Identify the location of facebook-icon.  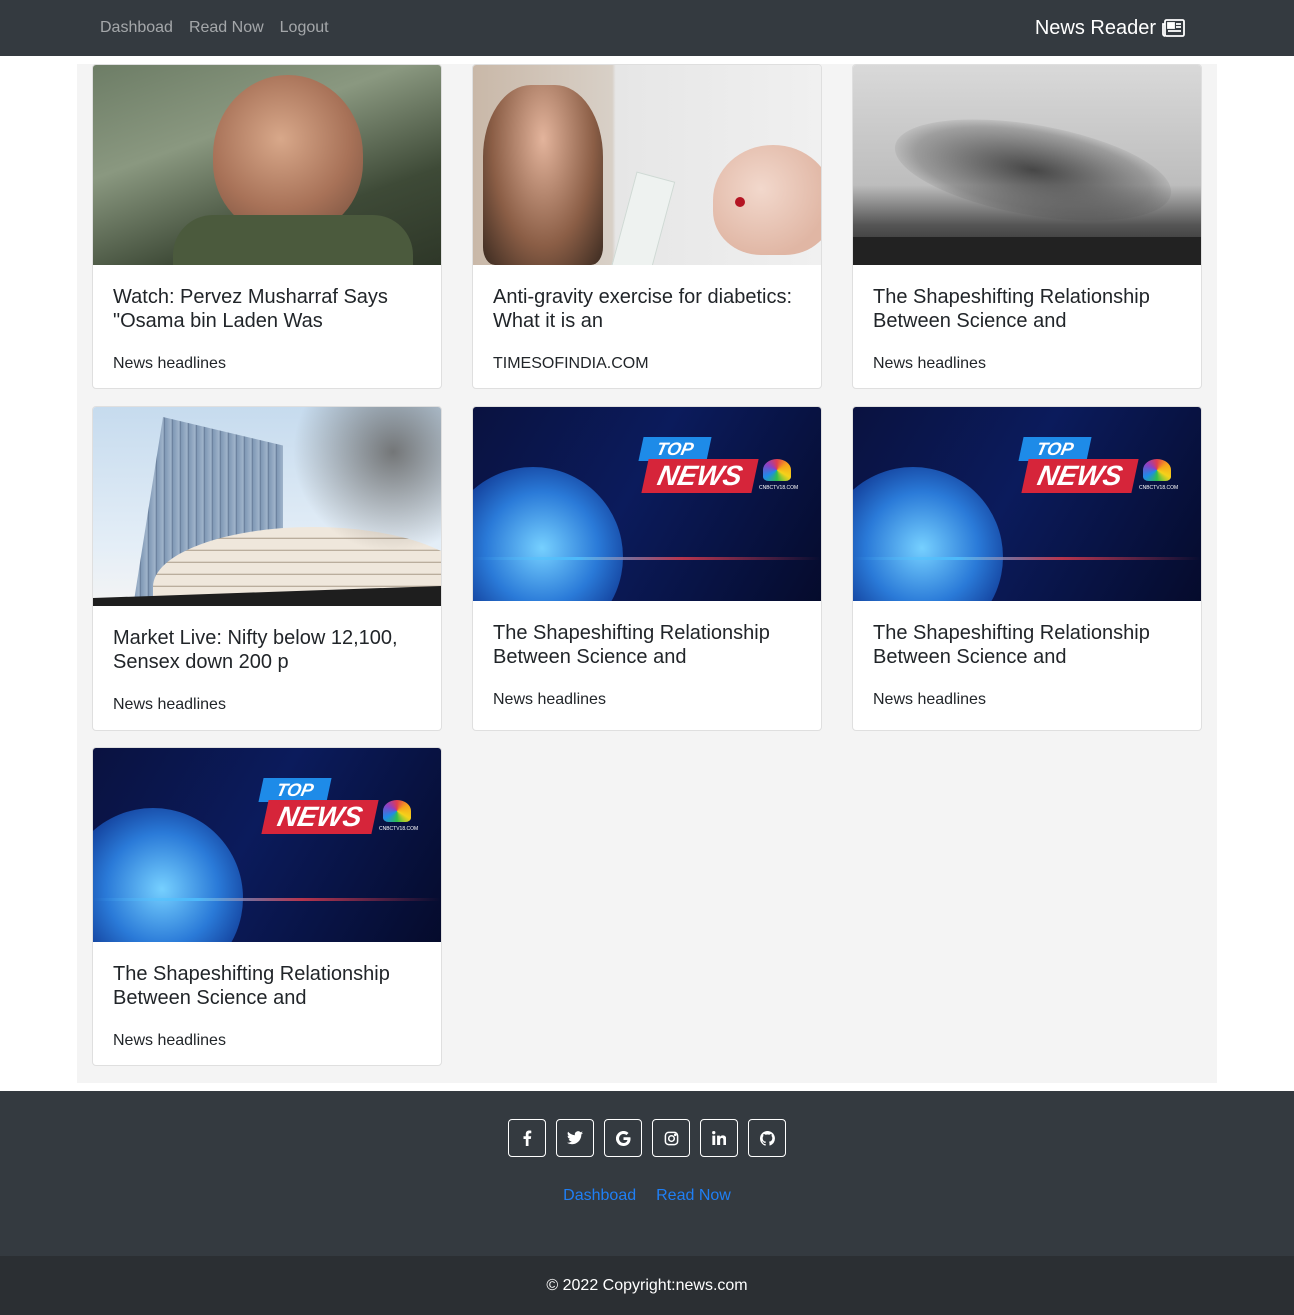
(527, 1138).